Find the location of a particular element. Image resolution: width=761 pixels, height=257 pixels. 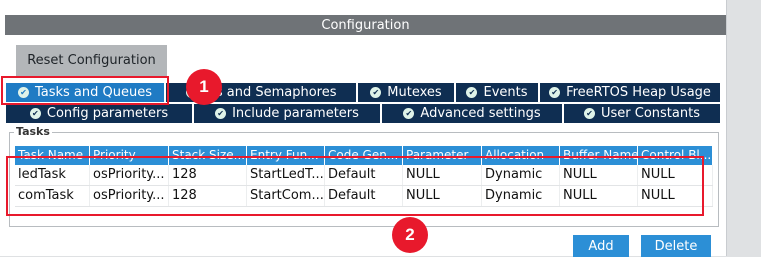

tab-events: ✔ Events is located at coordinates (497, 92).